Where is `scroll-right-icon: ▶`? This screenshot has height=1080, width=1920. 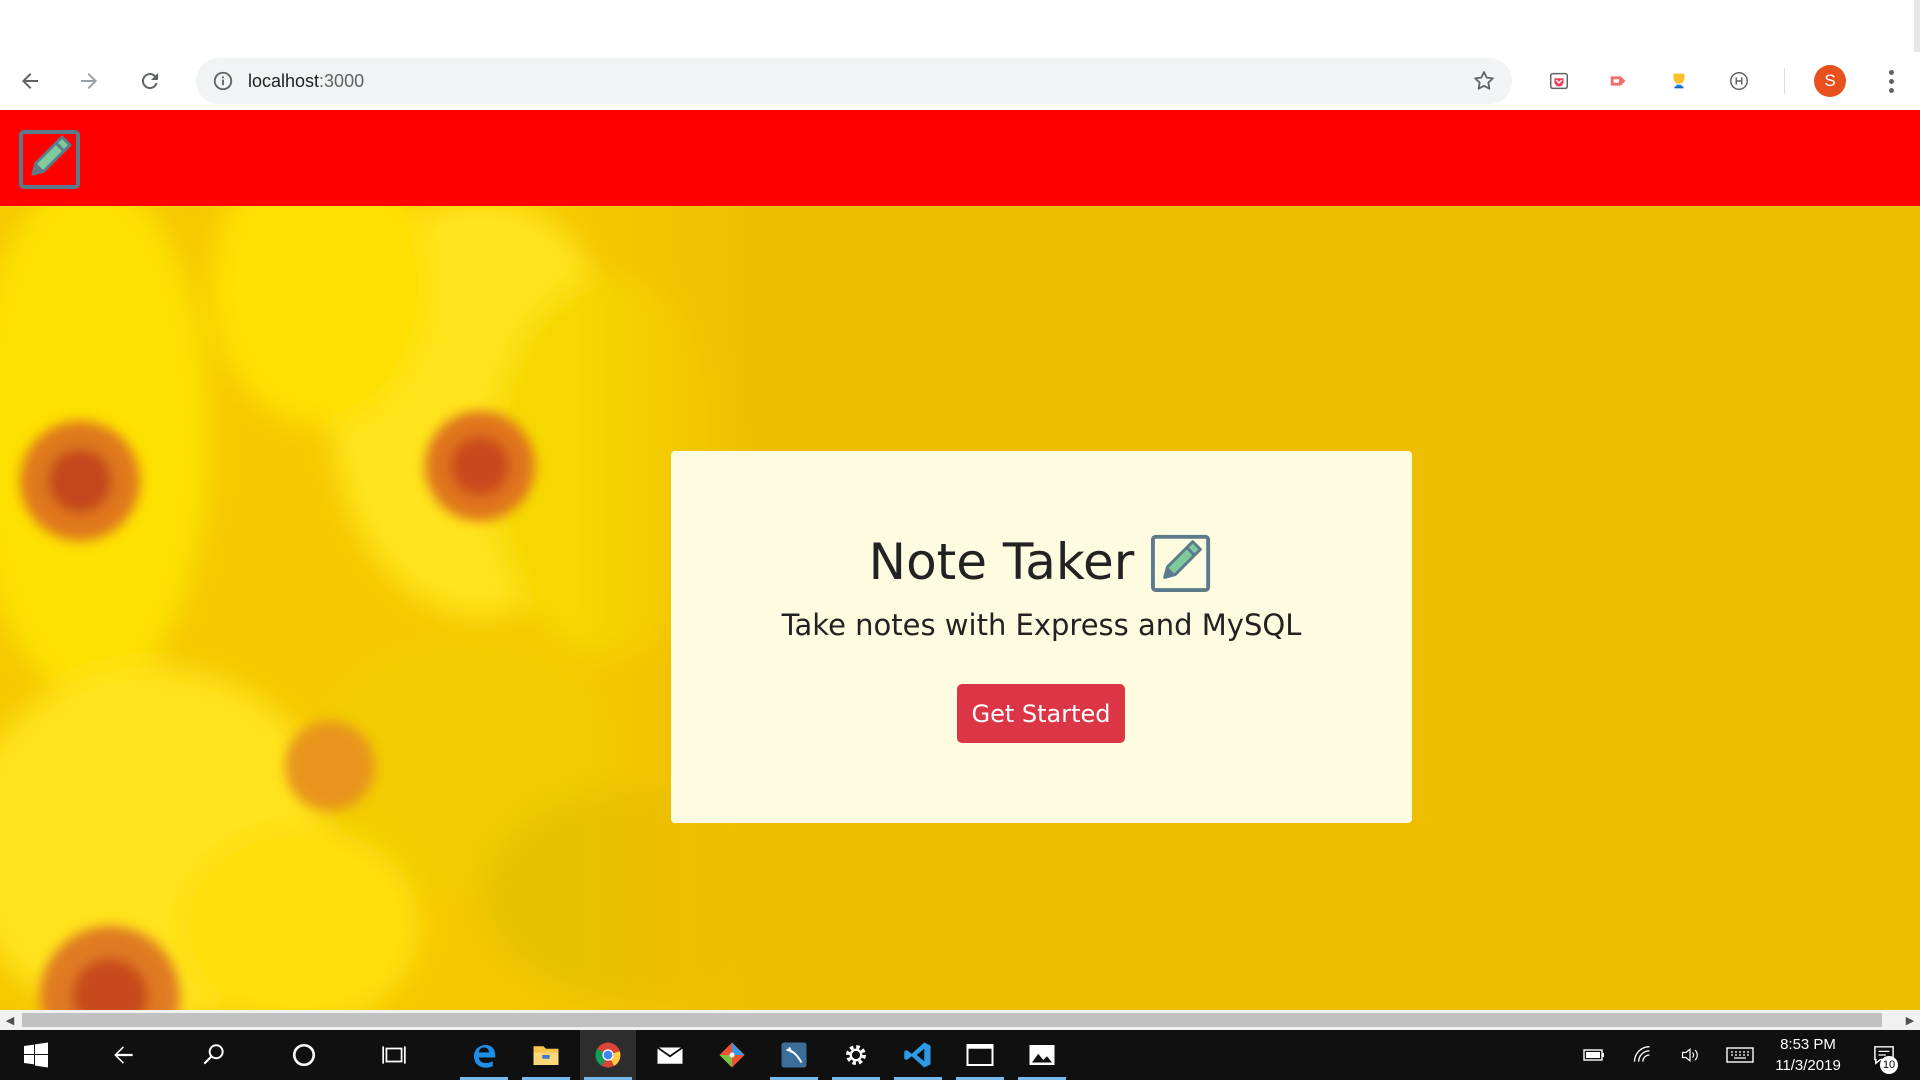
scroll-right-icon: ▶ is located at coordinates (1910, 1020).